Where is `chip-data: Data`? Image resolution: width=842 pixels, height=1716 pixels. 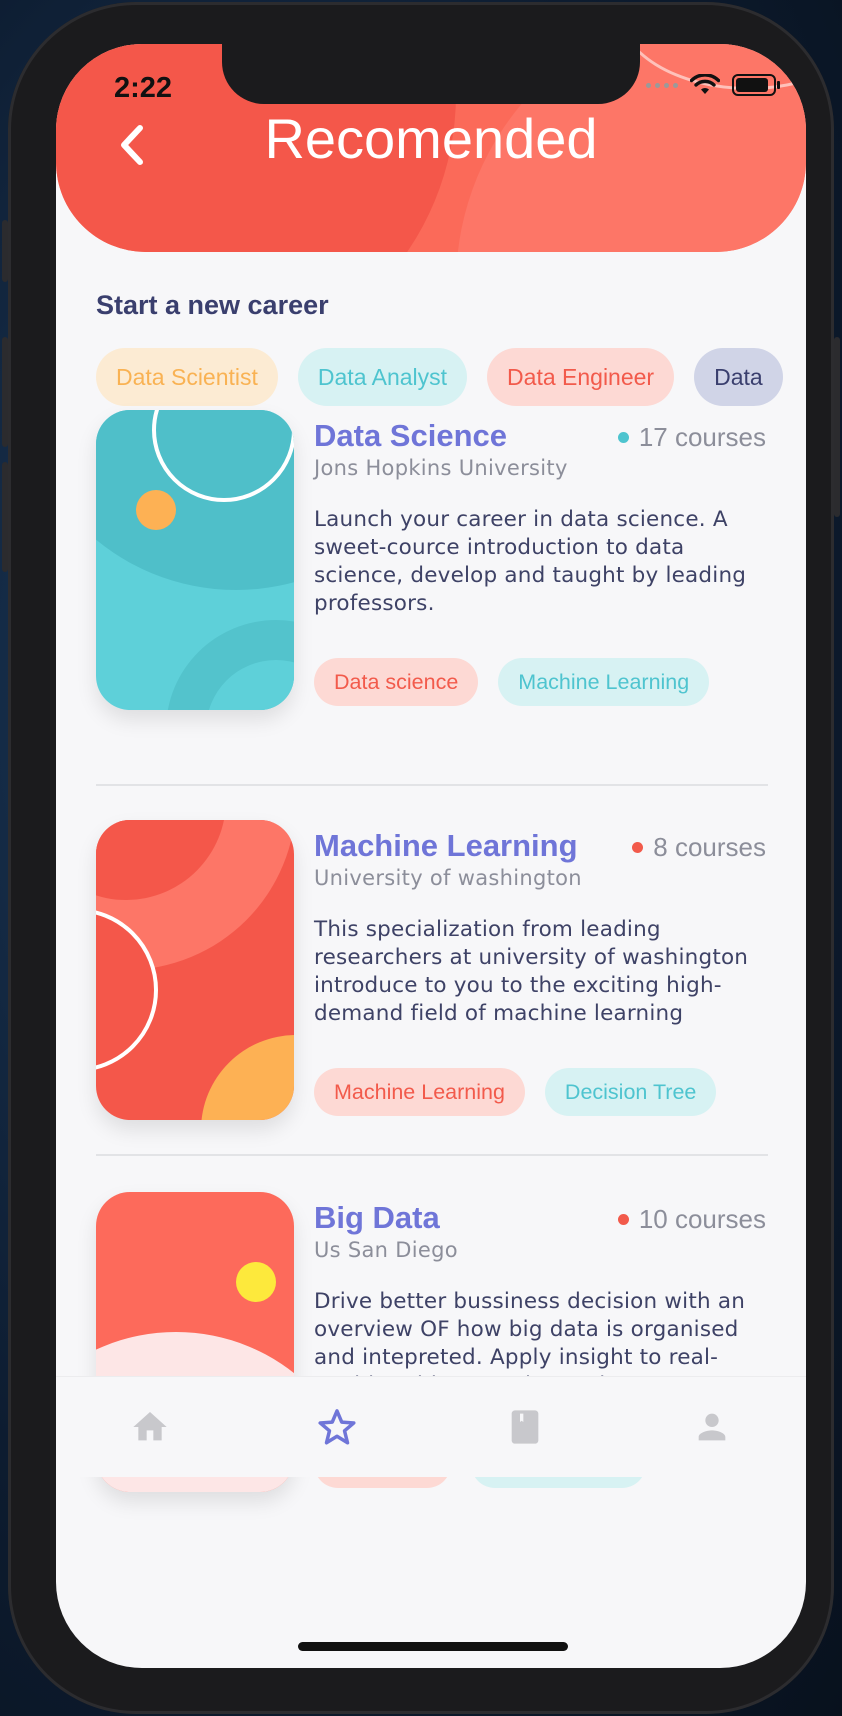 chip-data: Data is located at coordinates (738, 377).